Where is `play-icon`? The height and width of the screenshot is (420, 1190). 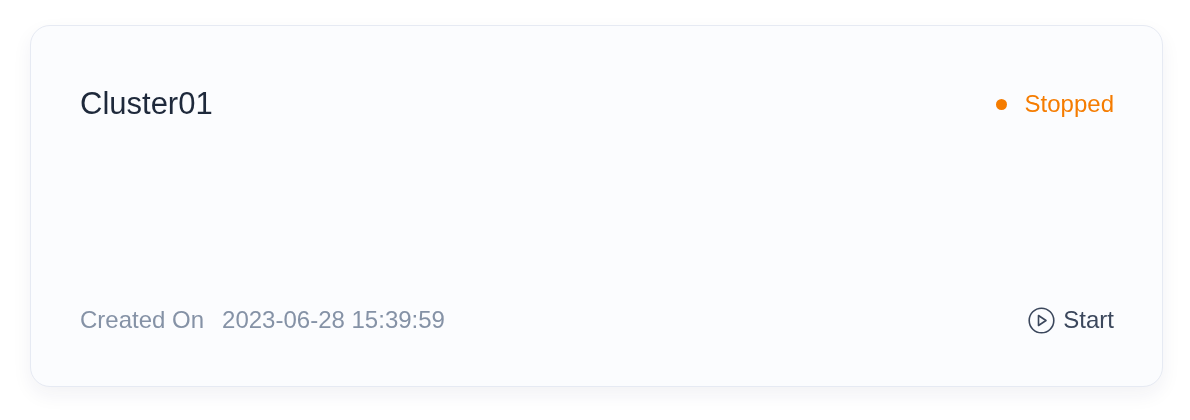 play-icon is located at coordinates (1042, 320).